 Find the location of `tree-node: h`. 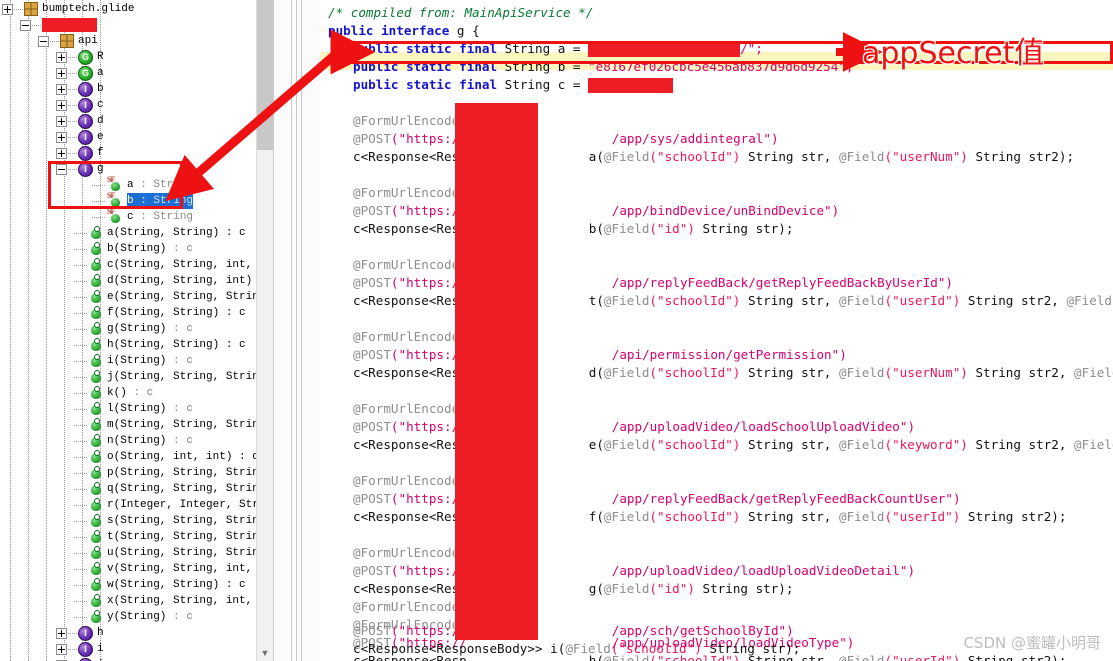

tree-node: h is located at coordinates (80, 633).